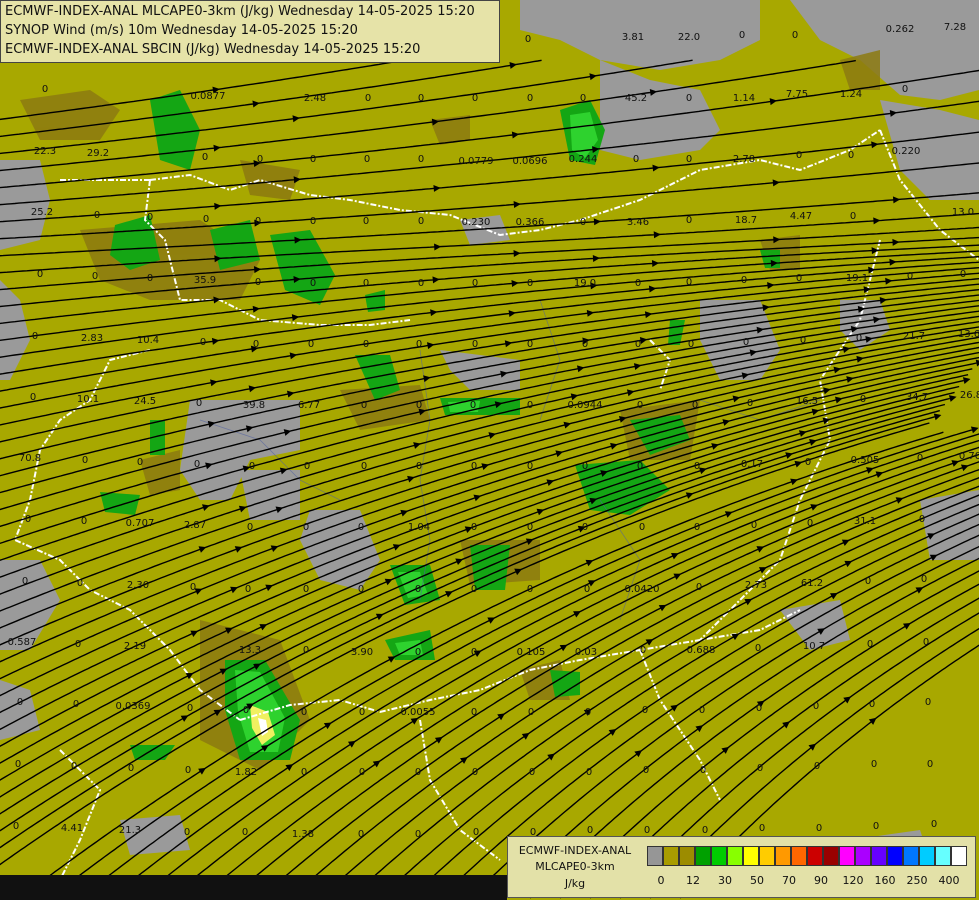 This screenshot has height=900, width=979. Describe the element at coordinates (853, 880) in the screenshot. I see `legend-tick: 120` at that location.